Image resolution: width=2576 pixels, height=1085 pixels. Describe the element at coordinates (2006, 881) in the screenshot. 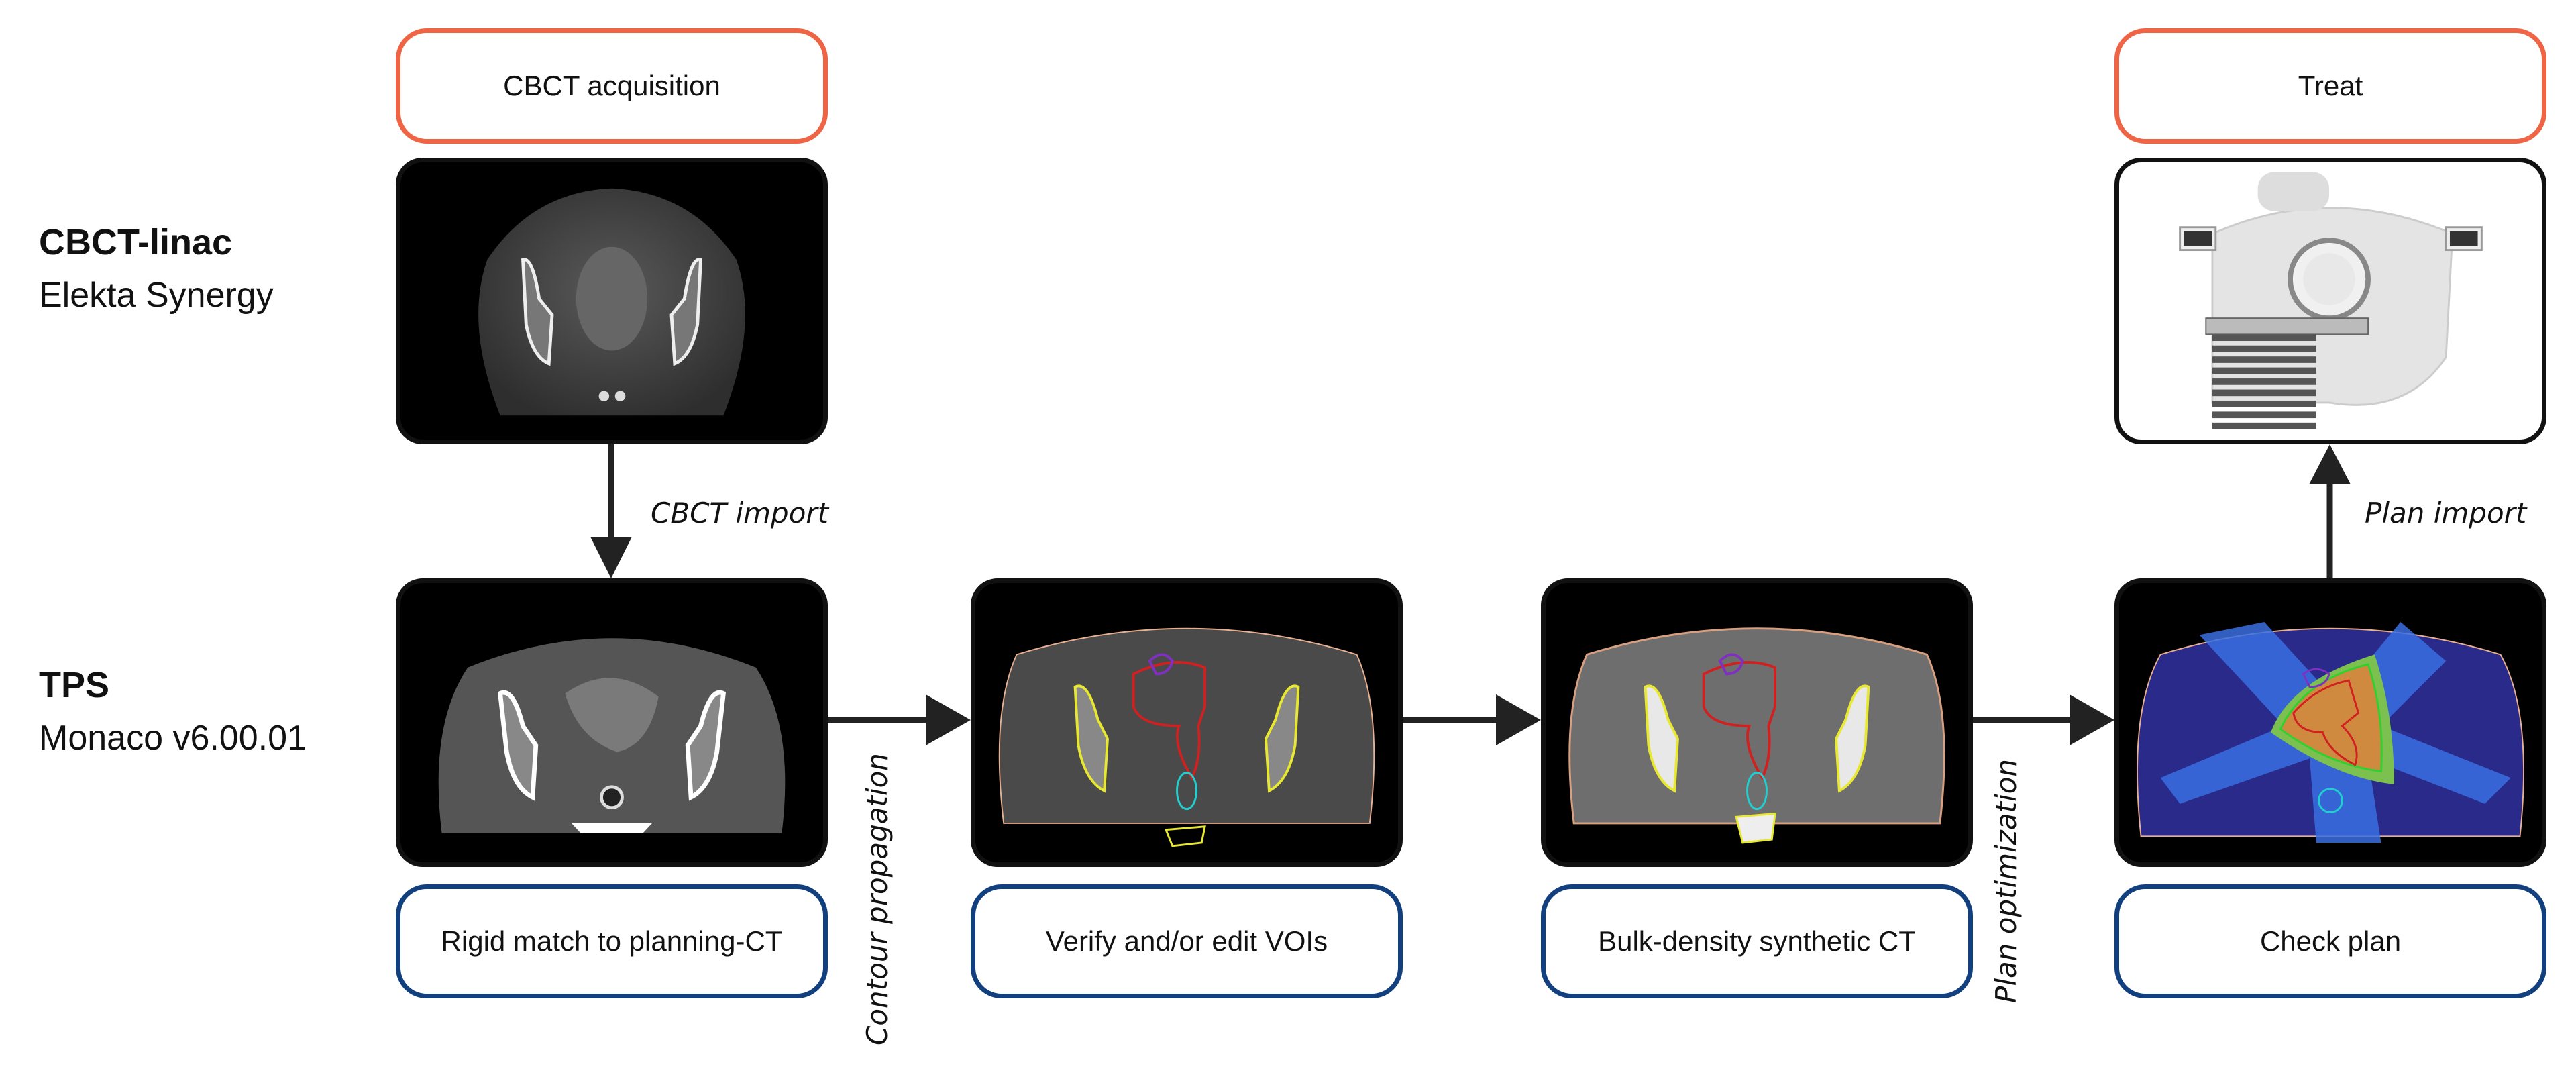

I see `edge-label-plan-optimization: Plan optimization` at that location.